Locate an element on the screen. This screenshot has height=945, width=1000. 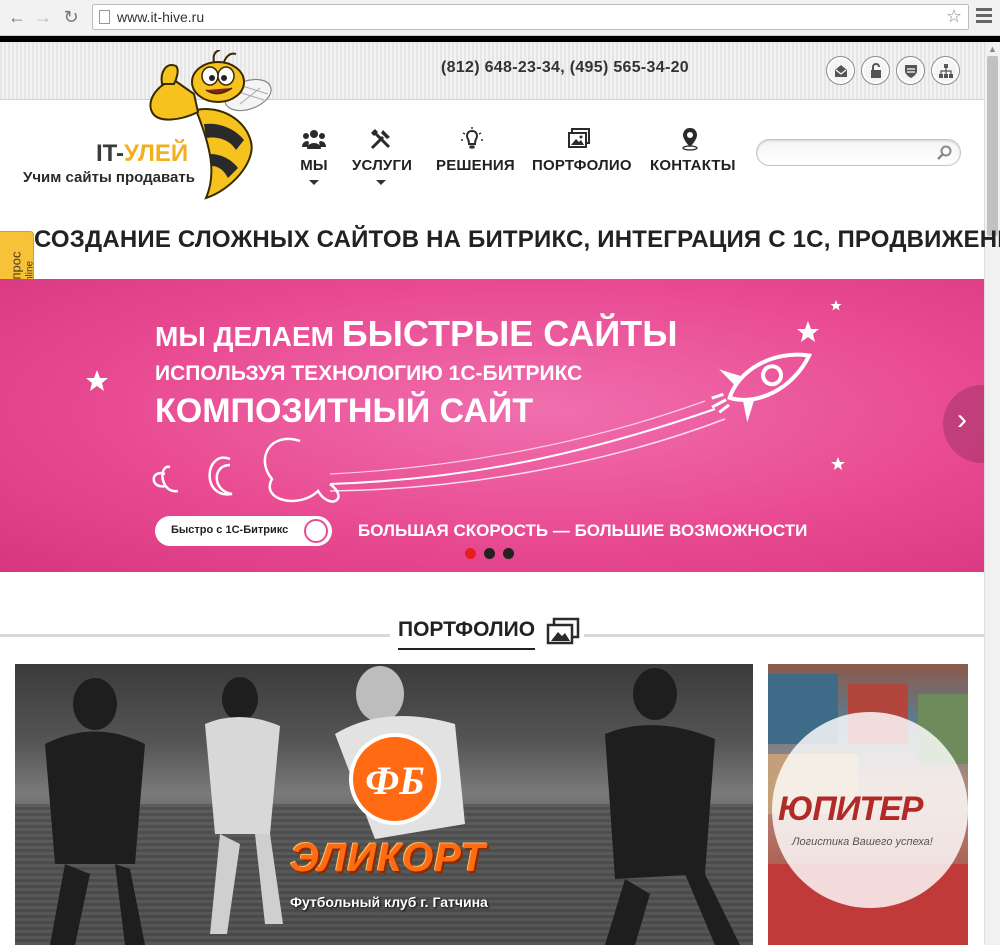
location-pin-icon is located at coordinates (690, 139).